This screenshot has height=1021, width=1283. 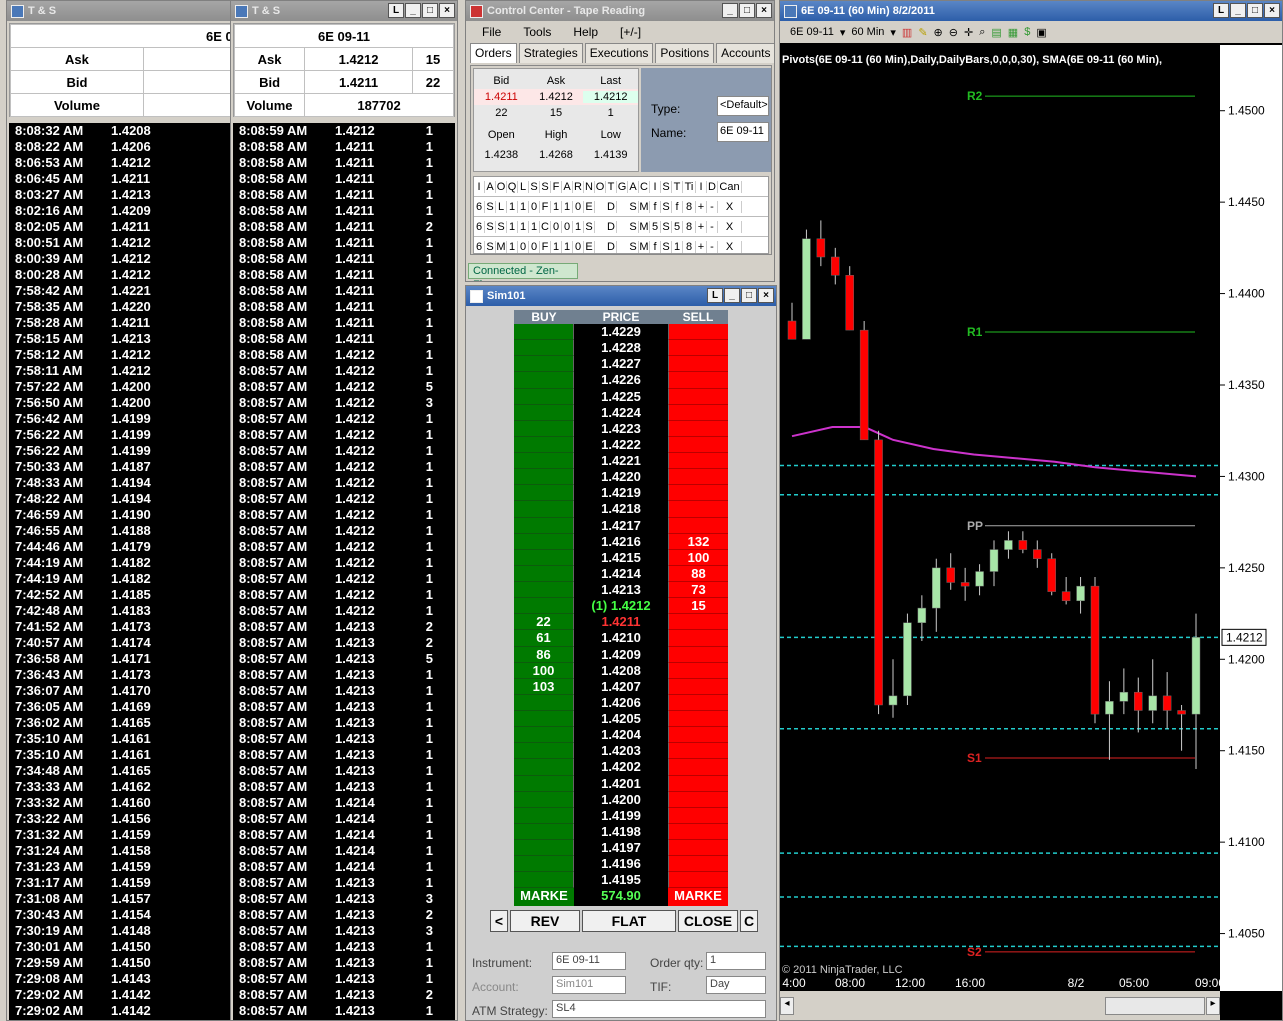 What do you see at coordinates (544, 622) in the screenshot?
I see `buy-cell: 22` at bounding box center [544, 622].